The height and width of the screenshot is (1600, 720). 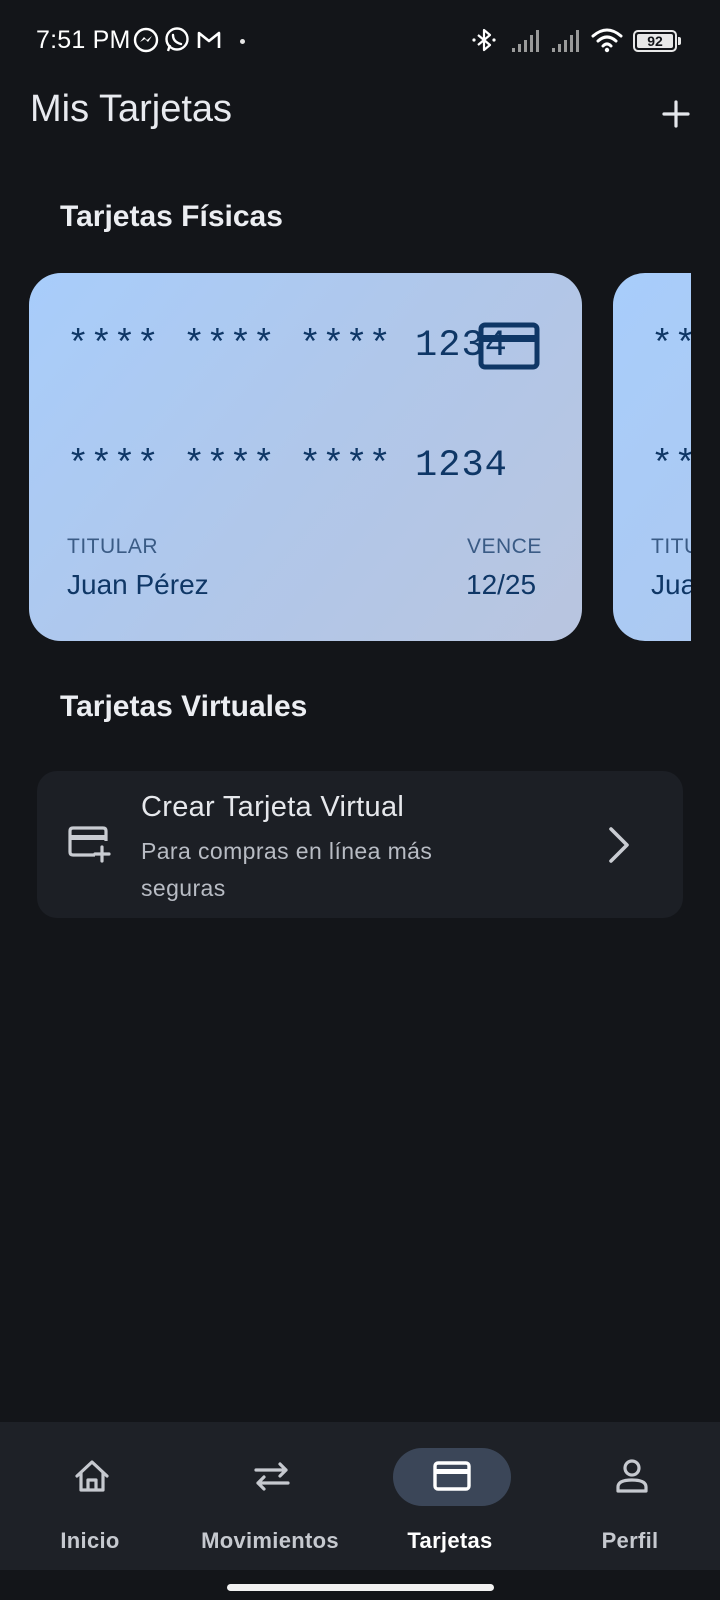 I want to click on battery-level: 92, so click(x=655, y=41).